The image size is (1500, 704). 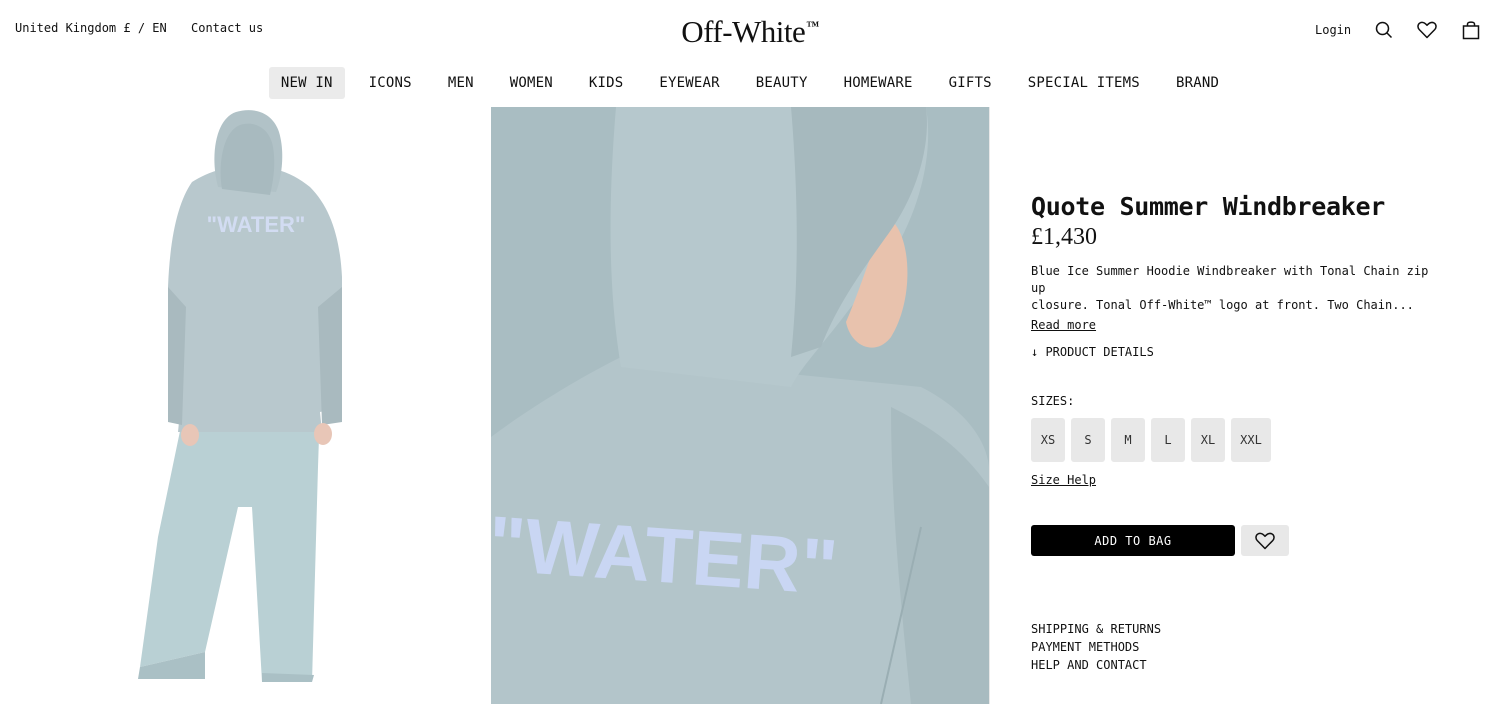 What do you see at coordinates (1241, 665) in the screenshot?
I see `help-contact-link: HELP AND CONTACT` at bounding box center [1241, 665].